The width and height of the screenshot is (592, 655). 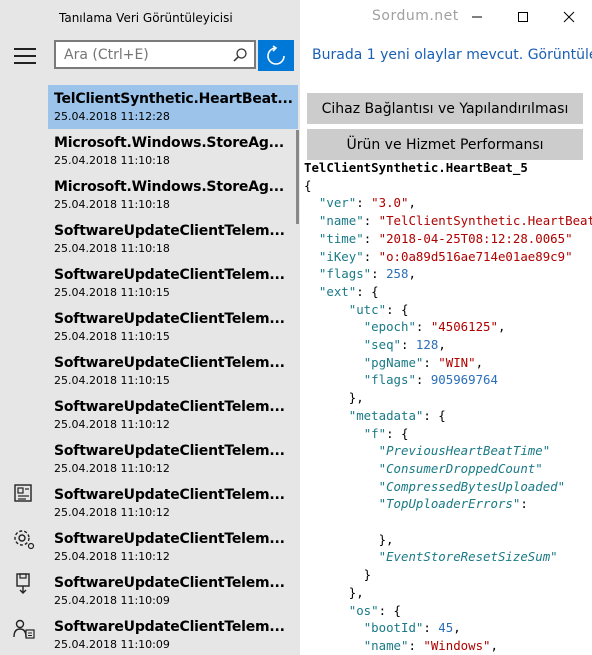 I want to click on json-token: "seq", so click(x=382, y=344).